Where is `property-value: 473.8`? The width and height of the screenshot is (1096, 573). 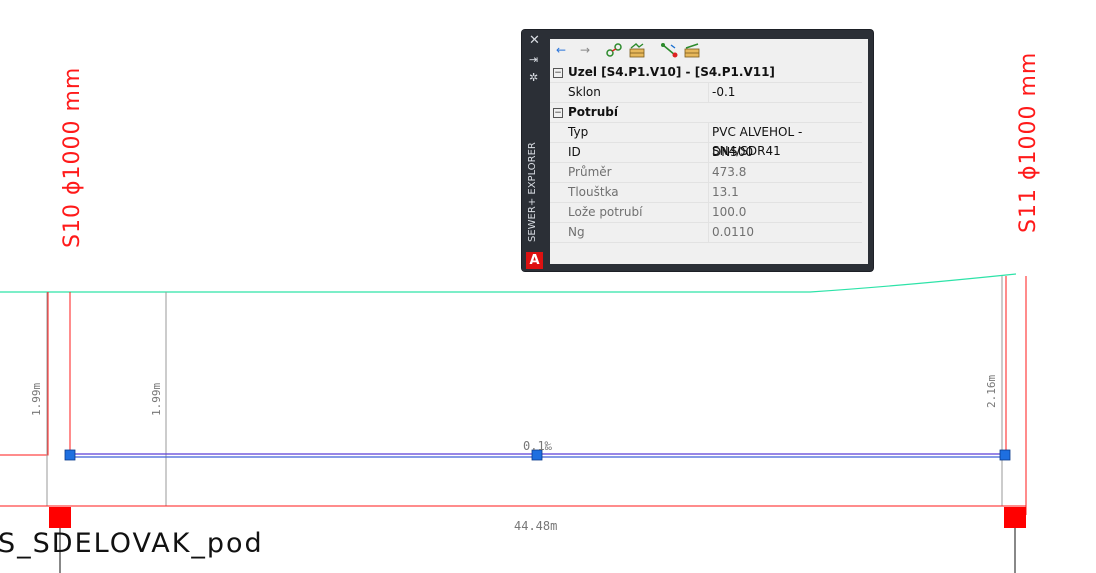 property-value: 473.8 is located at coordinates (729, 172).